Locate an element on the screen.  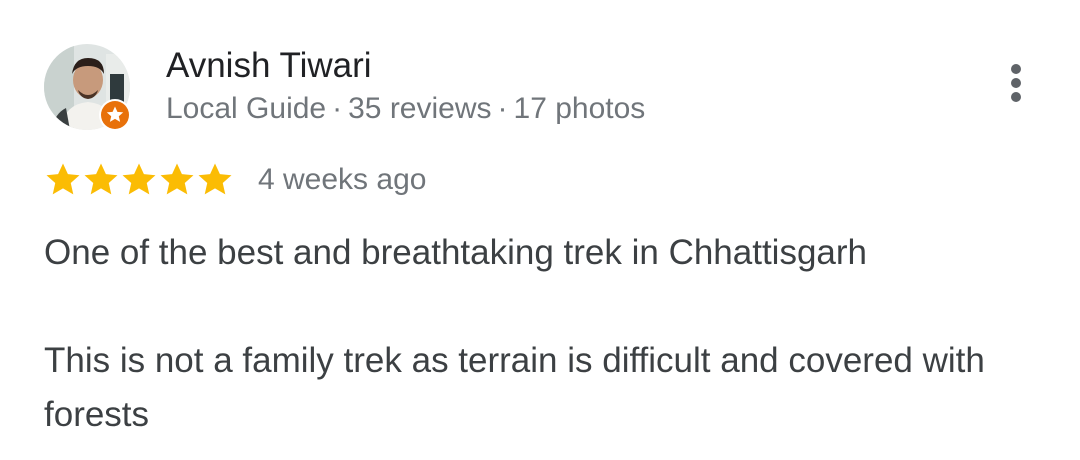
local-guide-label: Local Guide is located at coordinates (246, 108).